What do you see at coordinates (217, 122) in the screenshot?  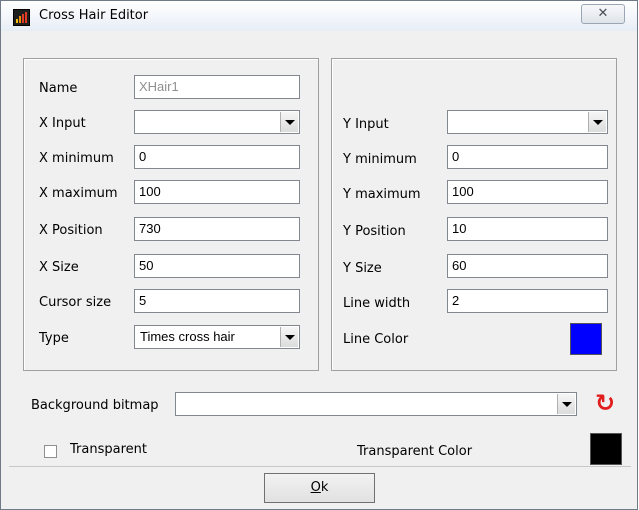 I see `x-input-select` at bounding box center [217, 122].